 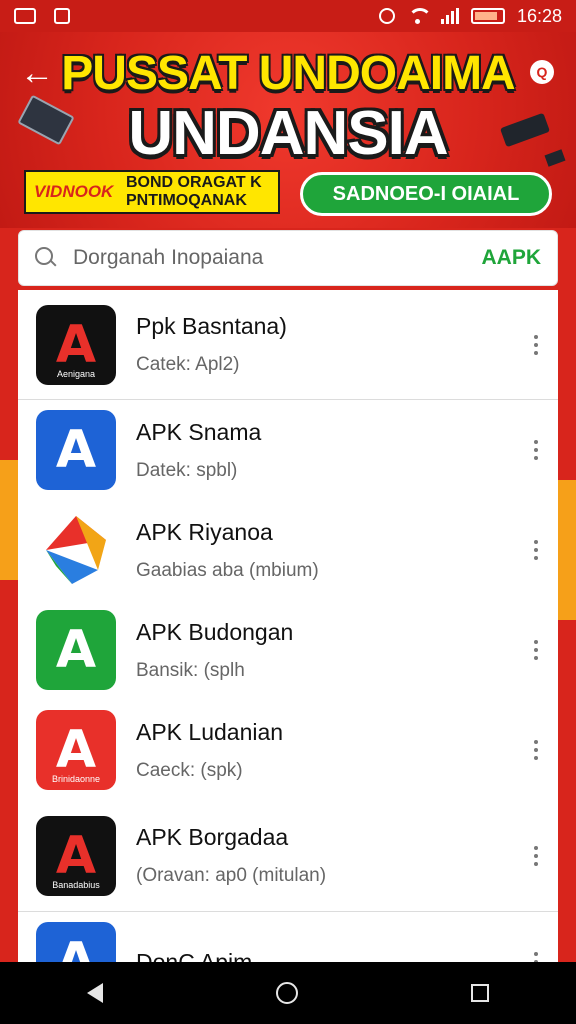 I want to click on list-item: A DonC Apim, so click(x=288, y=937).